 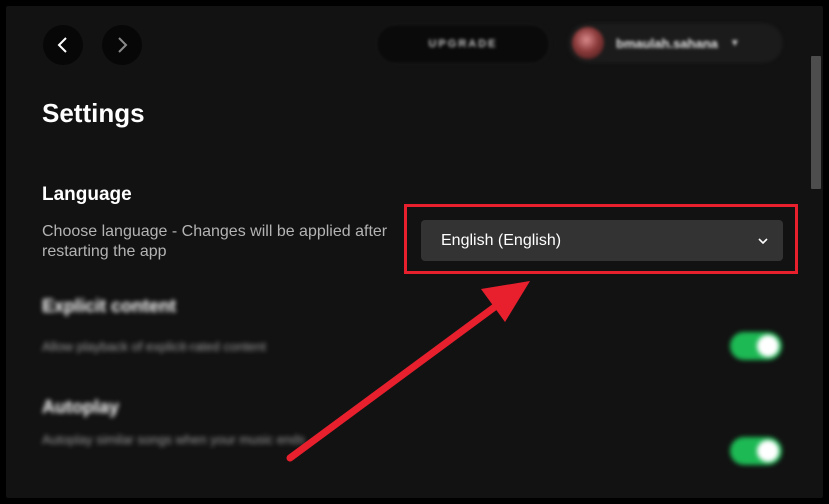 What do you see at coordinates (734, 43) in the screenshot?
I see `chevron-down-icon: ▼` at bounding box center [734, 43].